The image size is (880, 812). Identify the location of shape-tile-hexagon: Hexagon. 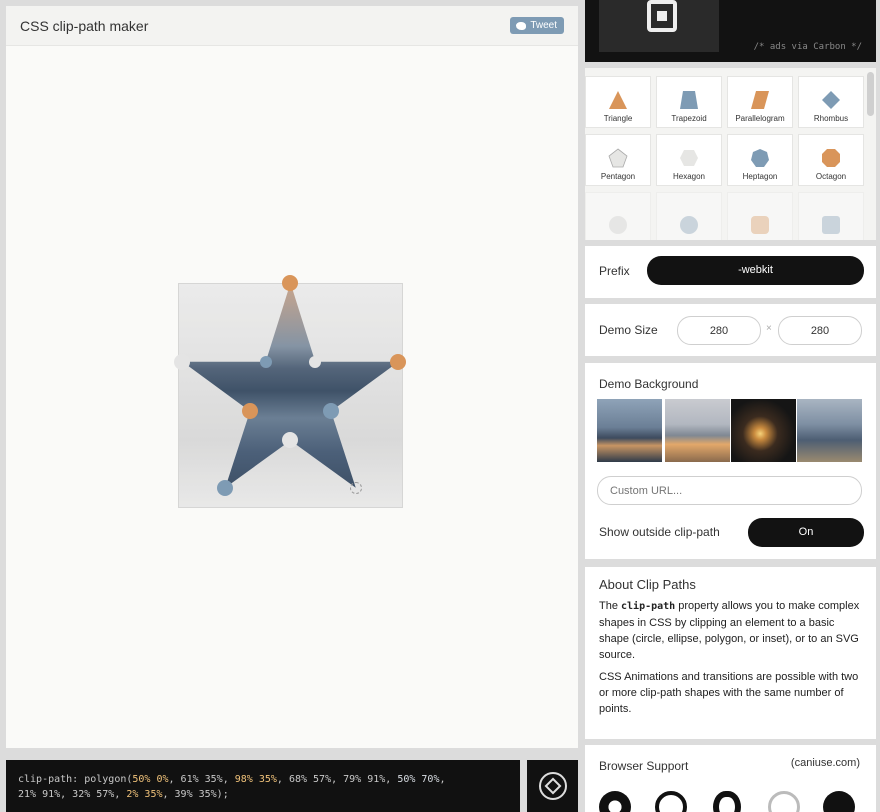
(689, 160).